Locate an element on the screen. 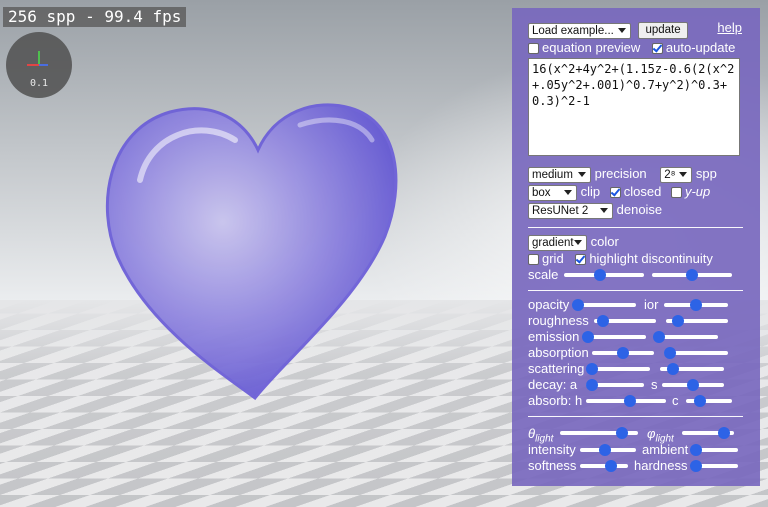 The image size is (768, 507). opacity-label: opacity is located at coordinates (549, 304).